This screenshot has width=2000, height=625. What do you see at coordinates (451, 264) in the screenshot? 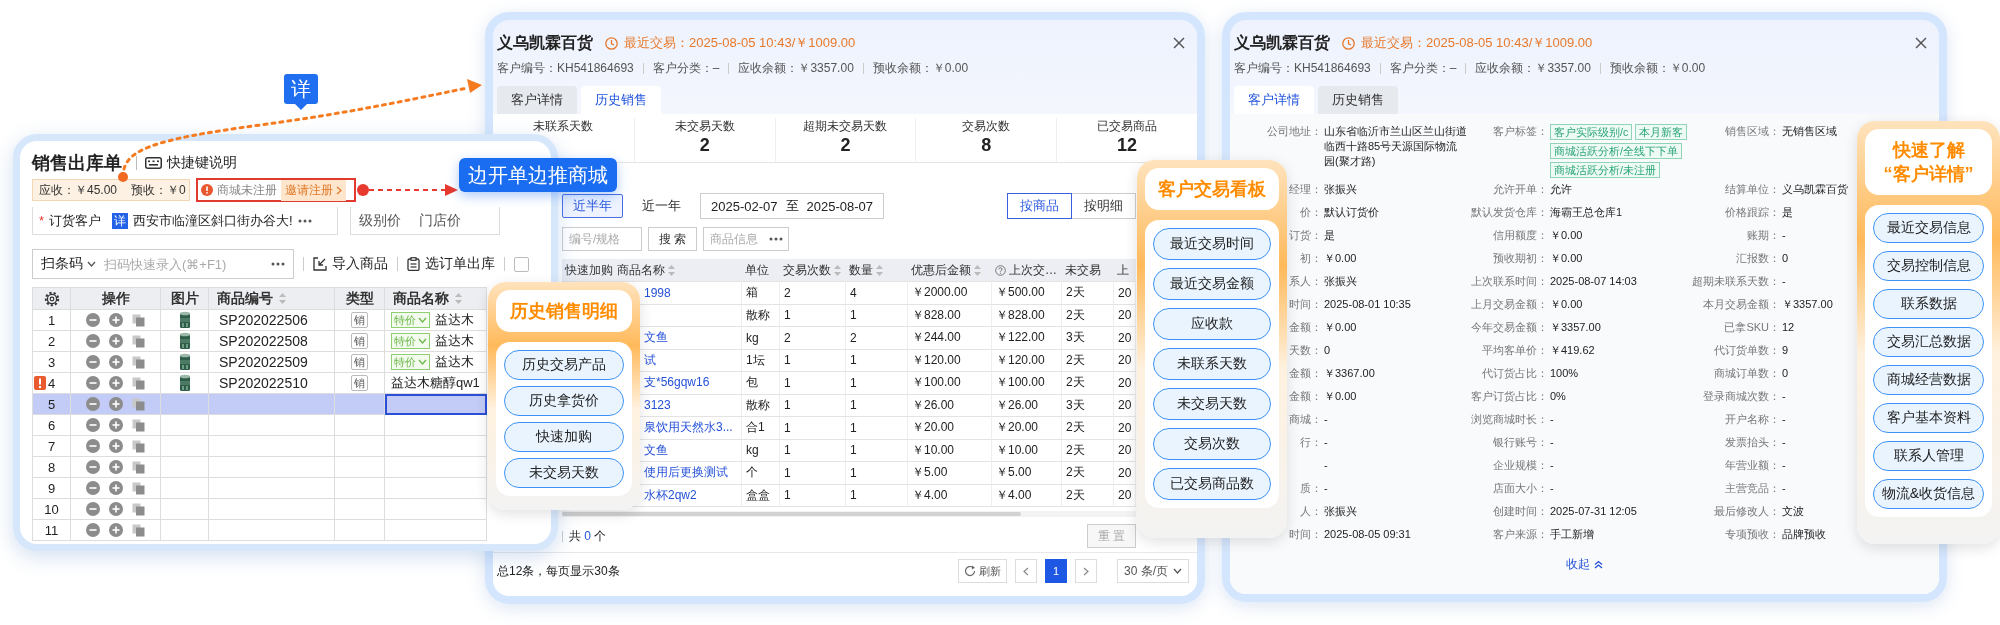
I see `select-order-button: 选订单出库` at bounding box center [451, 264].